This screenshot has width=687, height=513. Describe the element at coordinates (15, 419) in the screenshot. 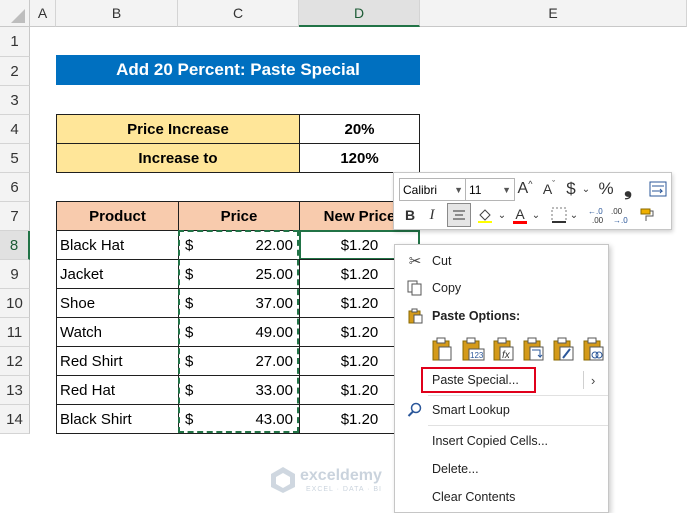

I see `row-header-14: 14` at that location.